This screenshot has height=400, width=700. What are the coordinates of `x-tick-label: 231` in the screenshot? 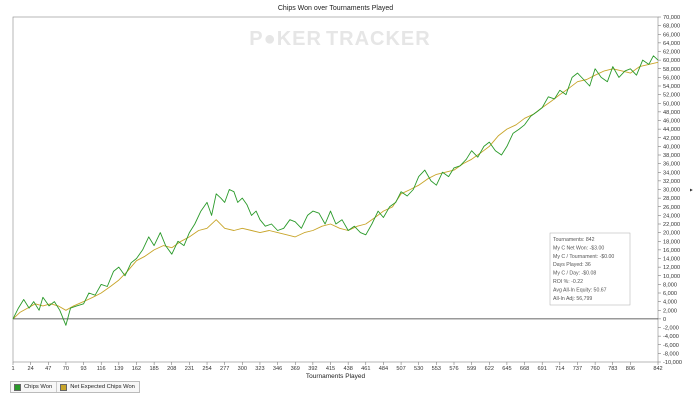 It's located at (189, 369).